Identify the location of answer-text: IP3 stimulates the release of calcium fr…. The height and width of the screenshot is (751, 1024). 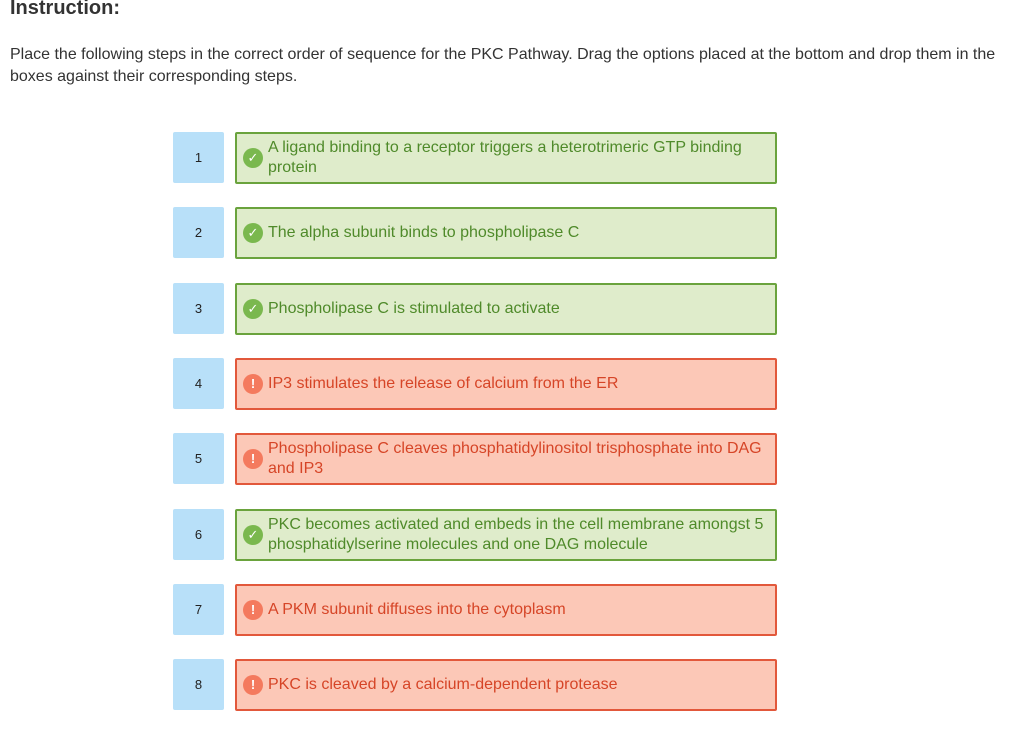
(443, 383).